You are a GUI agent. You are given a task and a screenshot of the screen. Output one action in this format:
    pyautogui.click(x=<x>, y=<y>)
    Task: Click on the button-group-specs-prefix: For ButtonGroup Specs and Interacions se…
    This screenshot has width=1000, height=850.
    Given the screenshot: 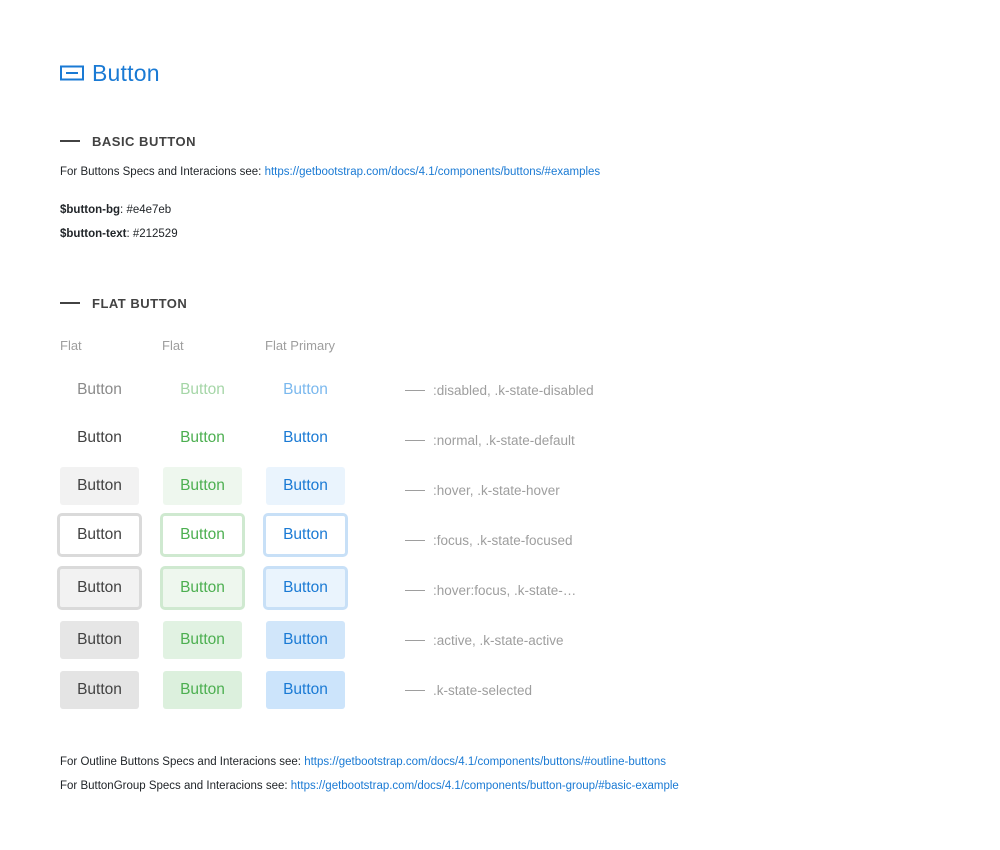 What is the action you would take?
    pyautogui.click(x=175, y=786)
    